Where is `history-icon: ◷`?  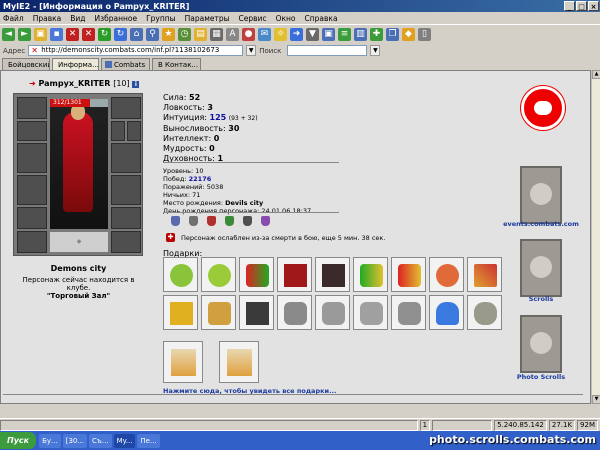
history-icon: ◷ is located at coordinates (184, 34).